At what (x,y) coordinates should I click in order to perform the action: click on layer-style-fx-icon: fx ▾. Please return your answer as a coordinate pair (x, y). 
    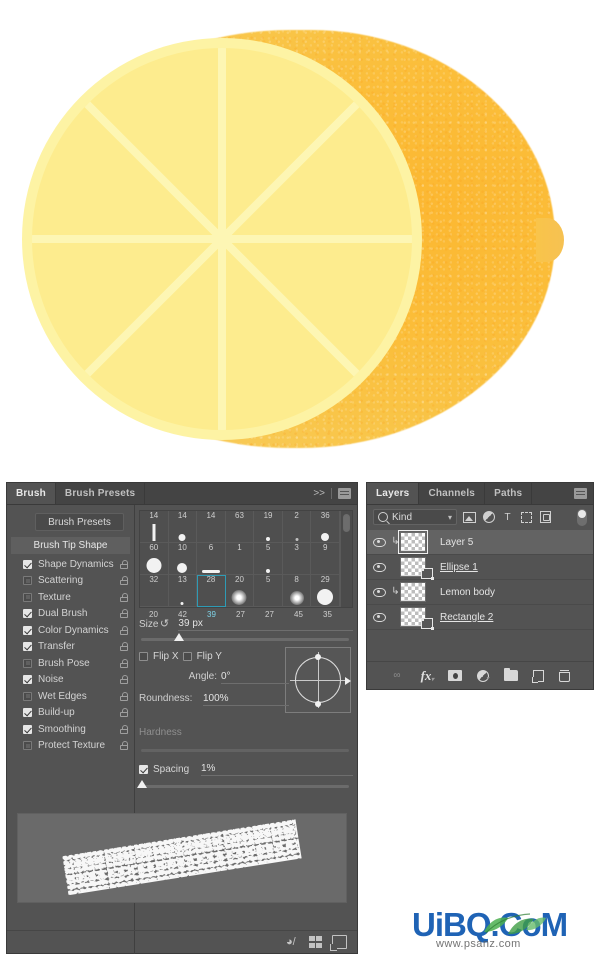
    Looking at the image, I should click on (426, 676).